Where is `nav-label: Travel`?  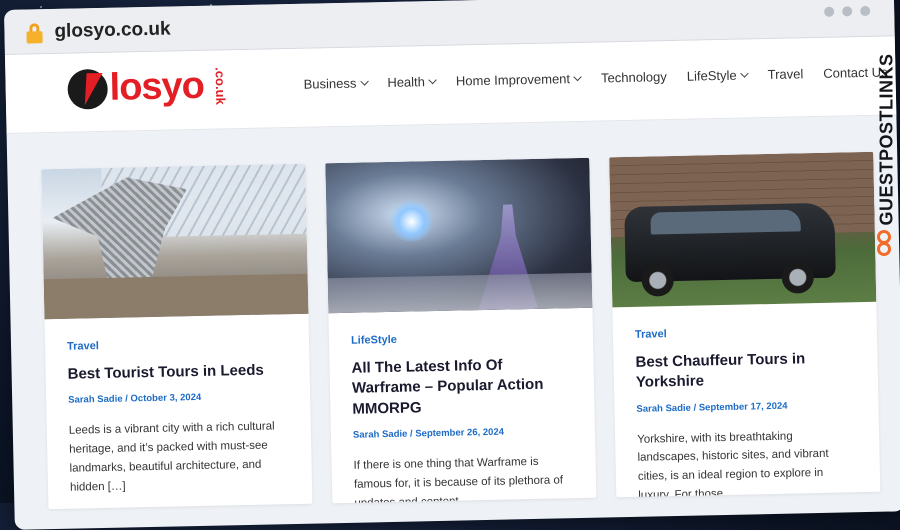
nav-label: Travel is located at coordinates (785, 74).